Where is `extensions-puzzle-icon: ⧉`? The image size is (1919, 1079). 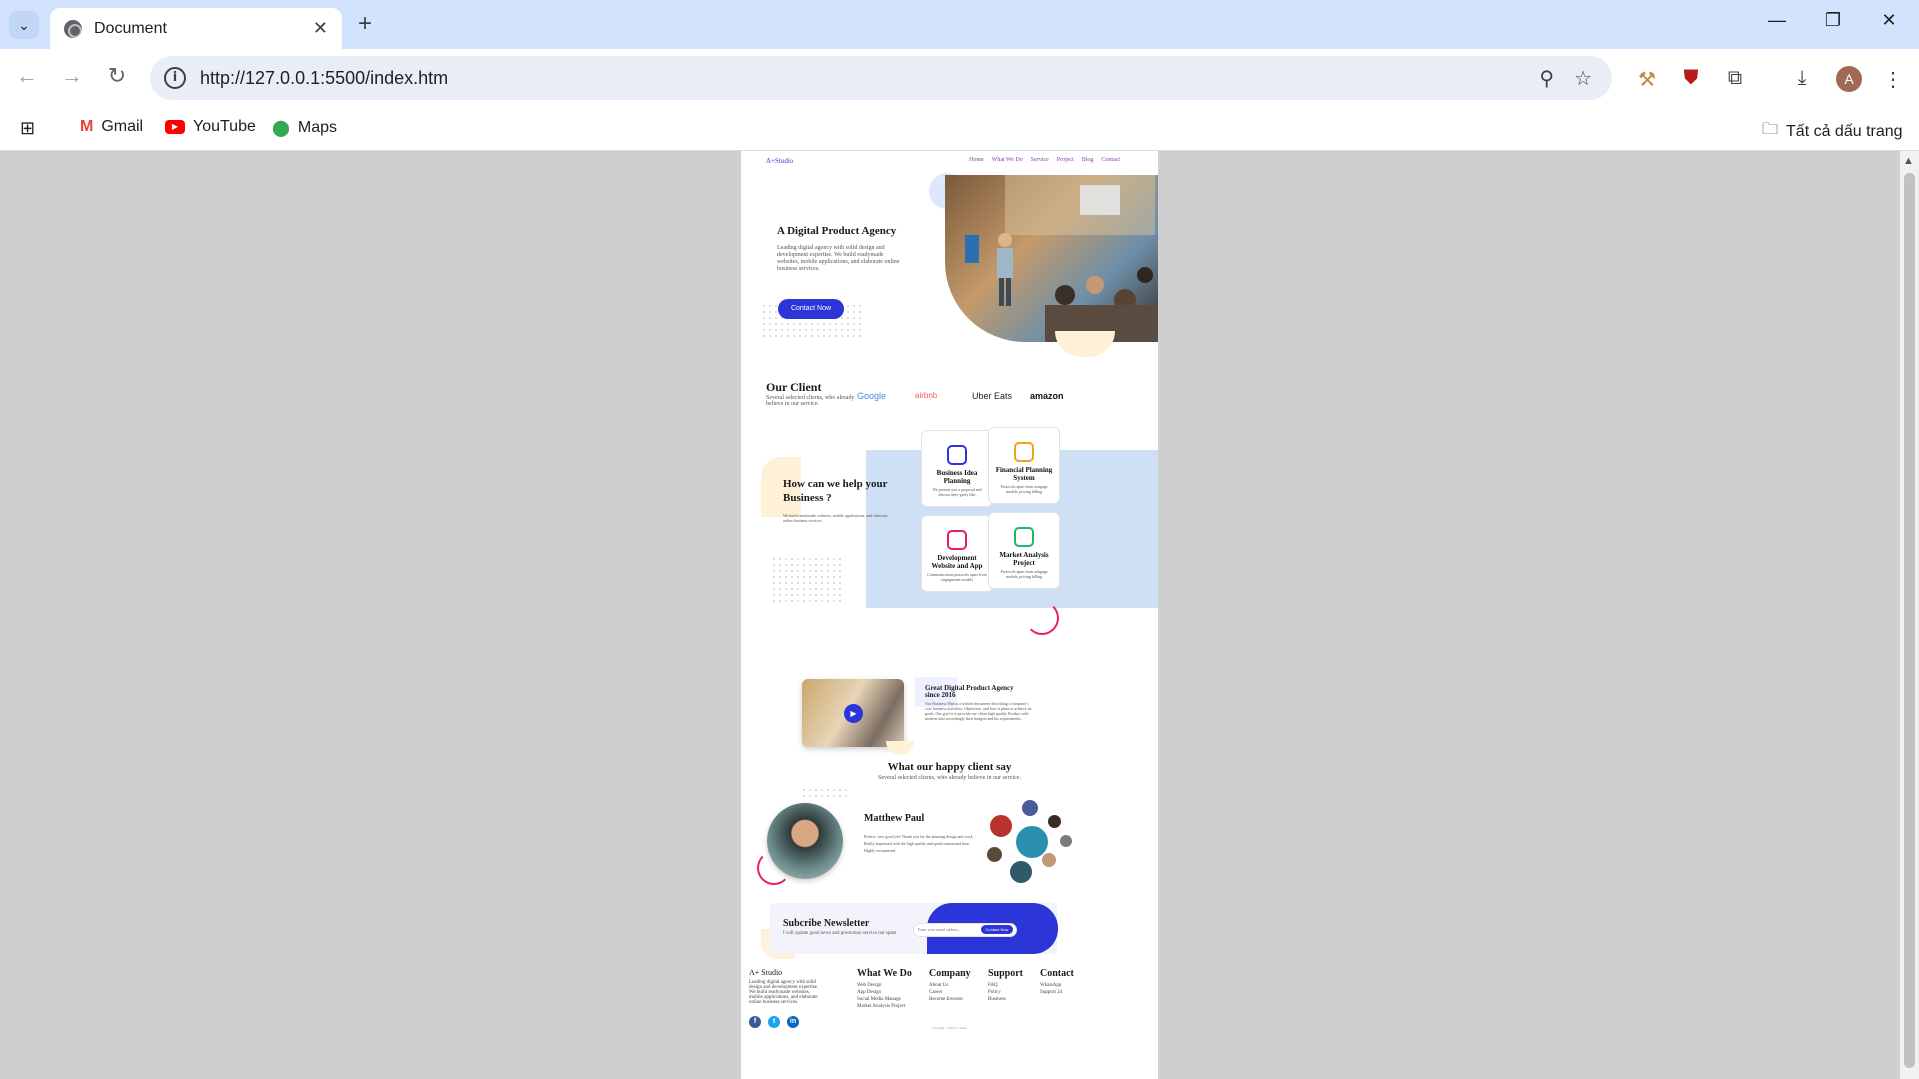 extensions-puzzle-icon: ⧉ is located at coordinates (1735, 78).